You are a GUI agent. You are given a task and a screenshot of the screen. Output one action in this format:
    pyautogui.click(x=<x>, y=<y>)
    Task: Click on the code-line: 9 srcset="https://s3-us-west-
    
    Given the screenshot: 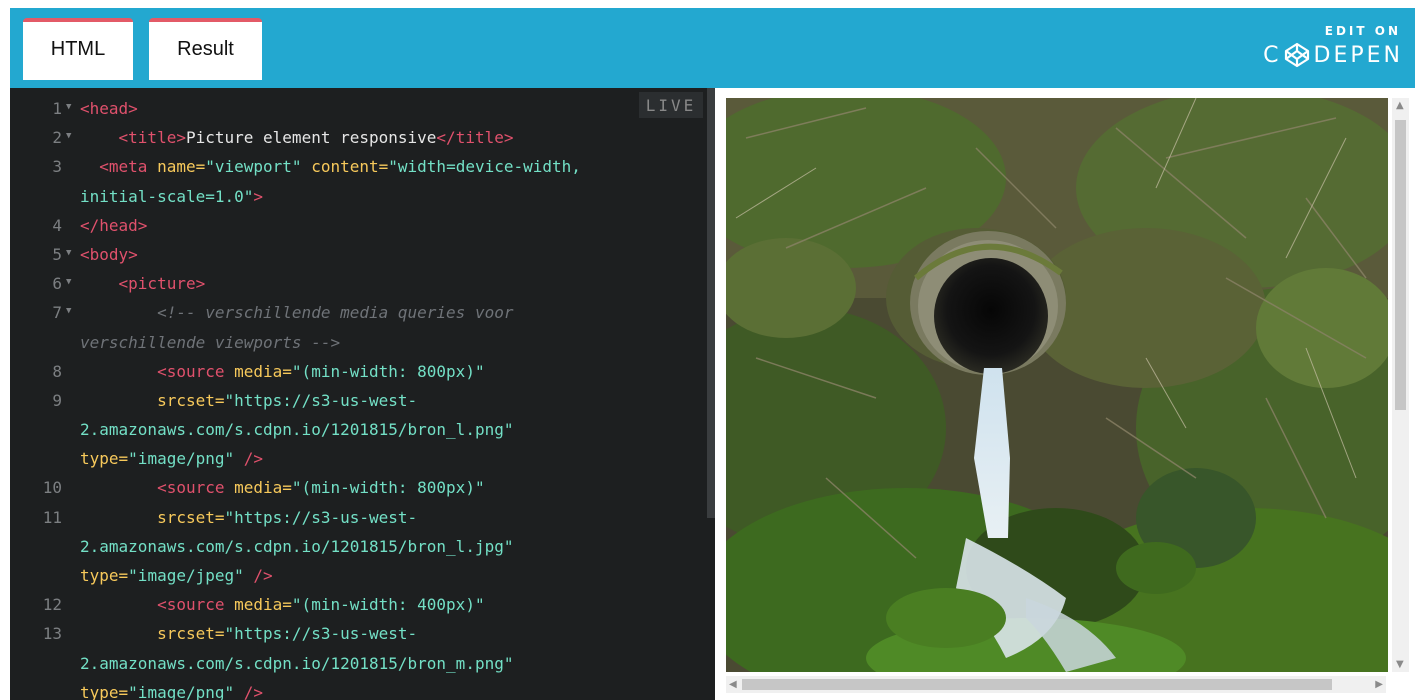 What is the action you would take?
    pyautogui.click(x=357, y=400)
    